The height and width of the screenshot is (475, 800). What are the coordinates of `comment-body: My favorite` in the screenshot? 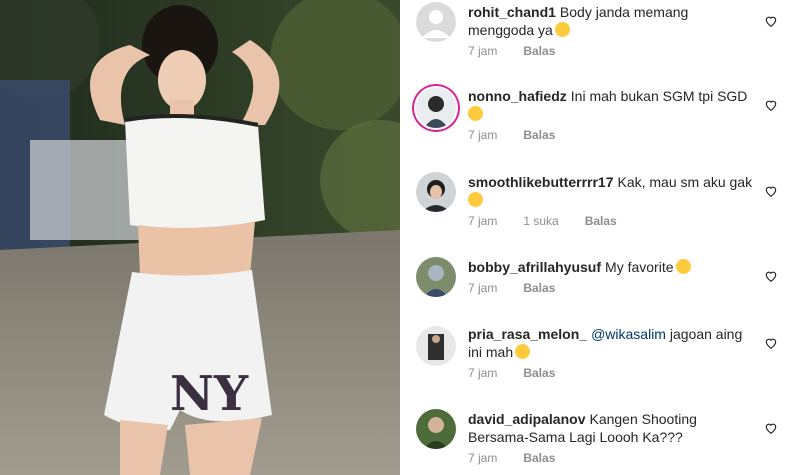 It's located at (639, 267).